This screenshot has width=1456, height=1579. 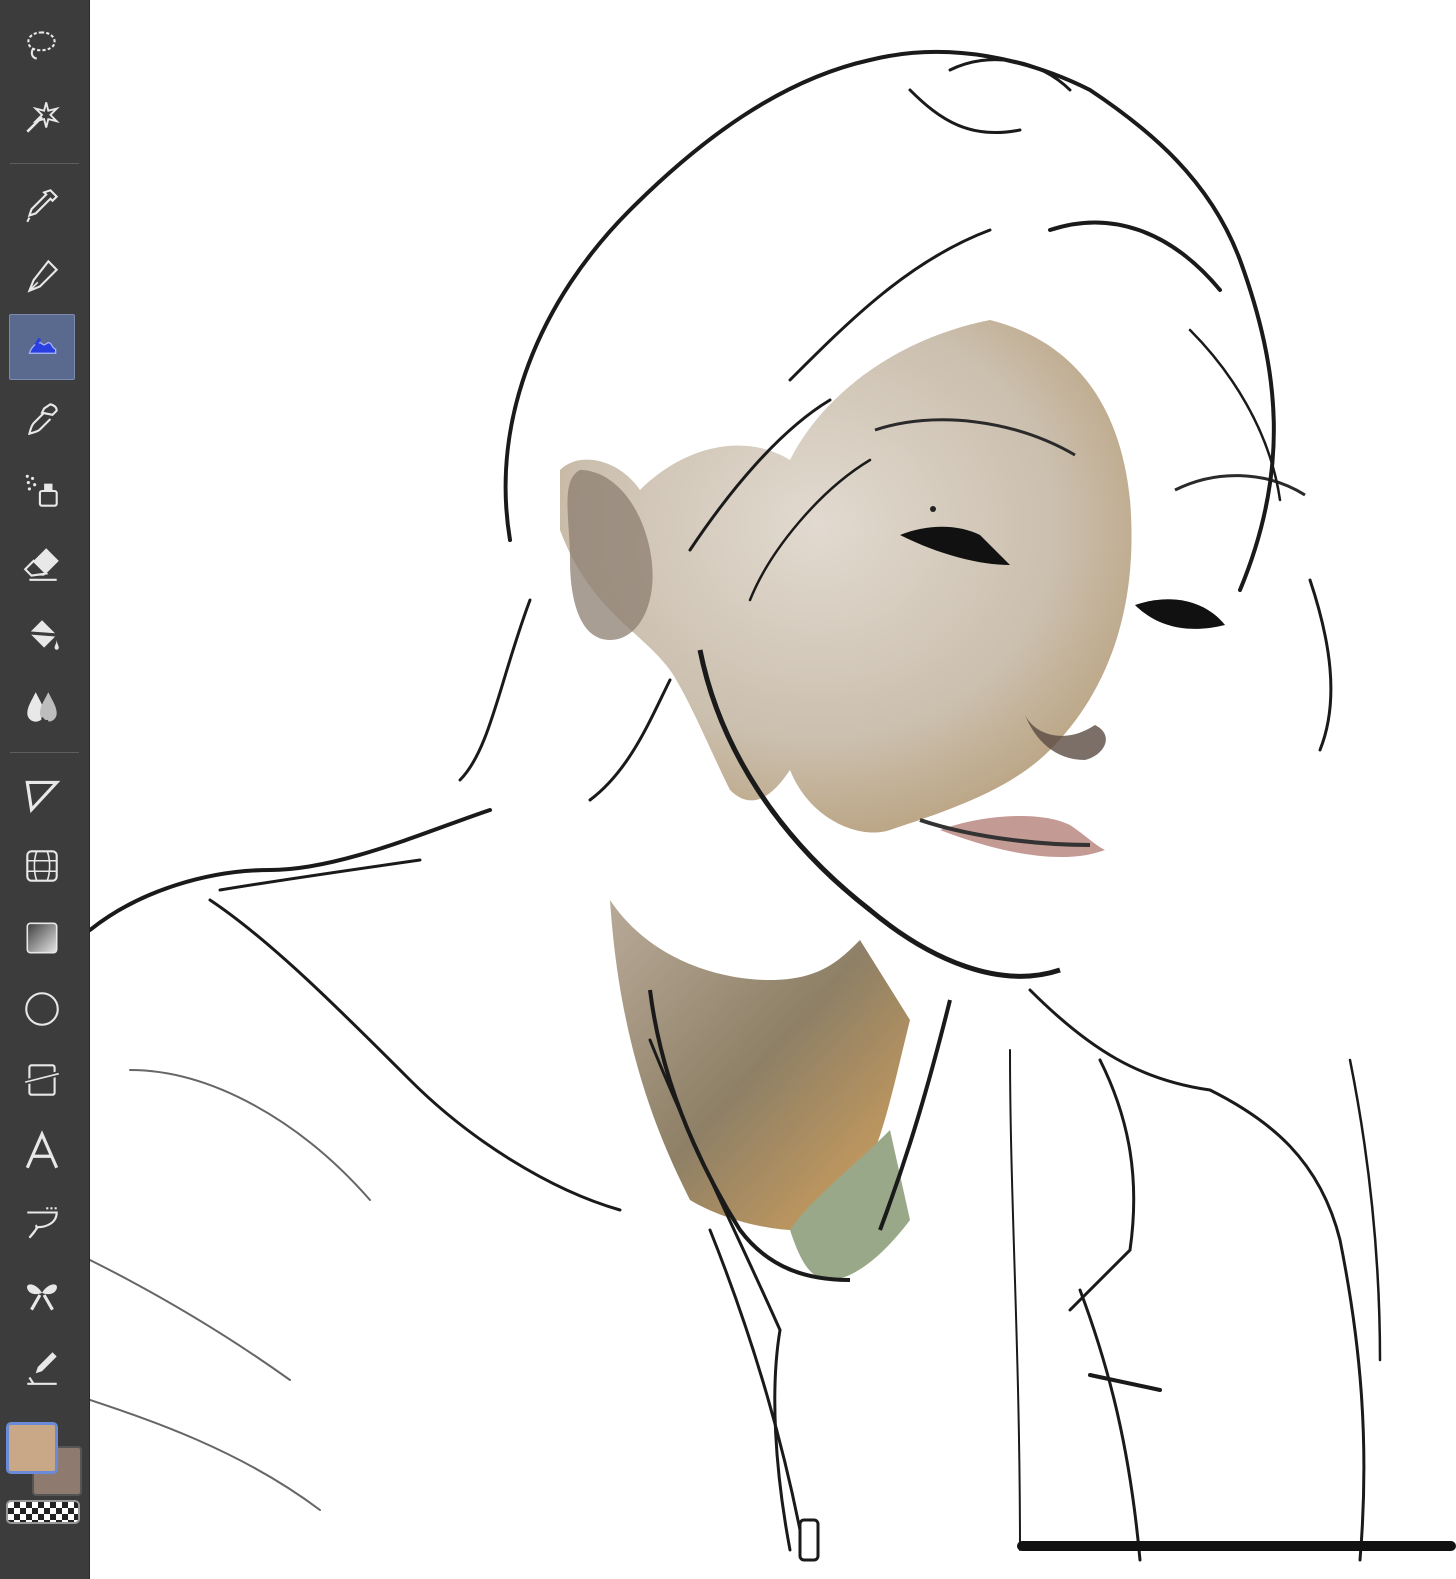 I want to click on speech-balloon-icon, so click(x=42, y=1223).